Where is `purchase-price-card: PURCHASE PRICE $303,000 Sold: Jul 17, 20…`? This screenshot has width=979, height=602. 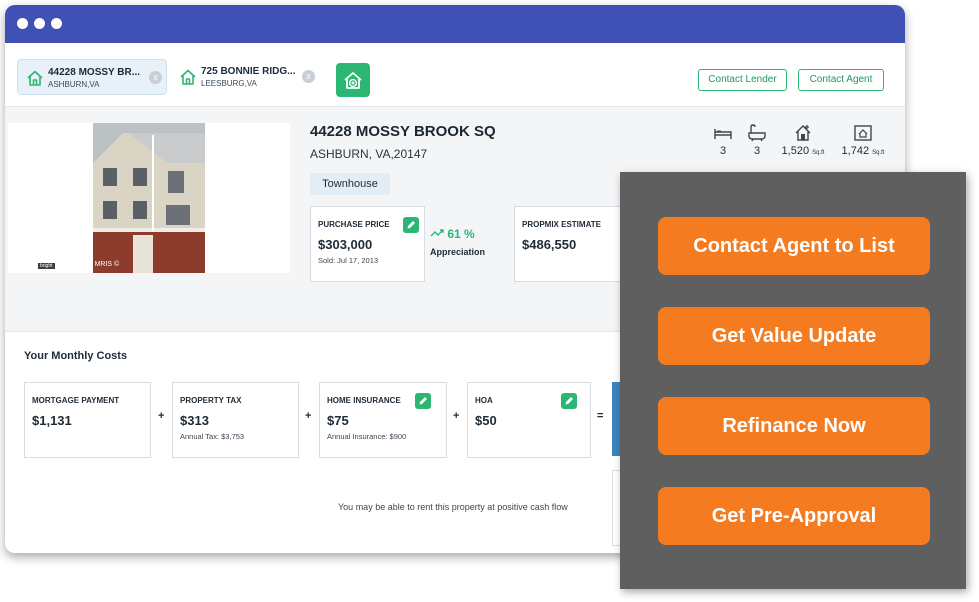
purchase-price-card: PURCHASE PRICE $303,000 Sold: Jul 17, 20… is located at coordinates (367, 244).